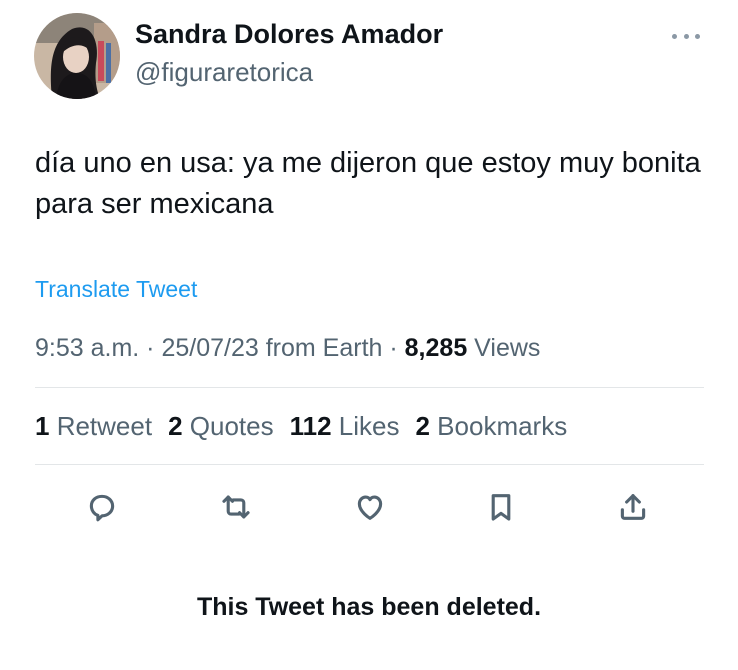  I want to click on reply-icon, so click(102, 508).